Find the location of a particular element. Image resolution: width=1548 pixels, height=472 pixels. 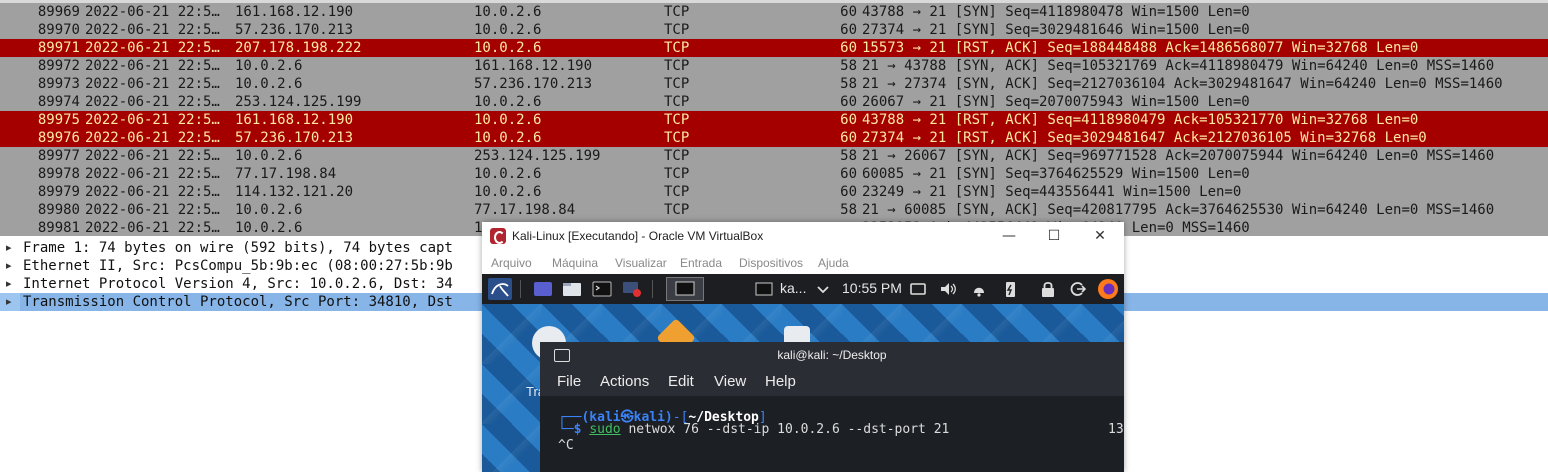

menu-entrada: Entrada is located at coordinates (701, 263).